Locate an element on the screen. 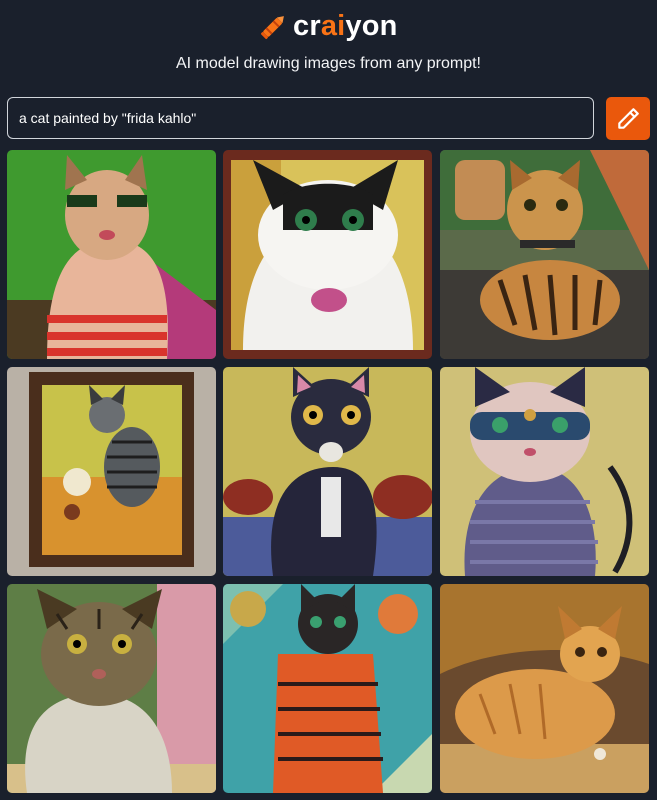 The image size is (657, 800). draw-button is located at coordinates (628, 118).